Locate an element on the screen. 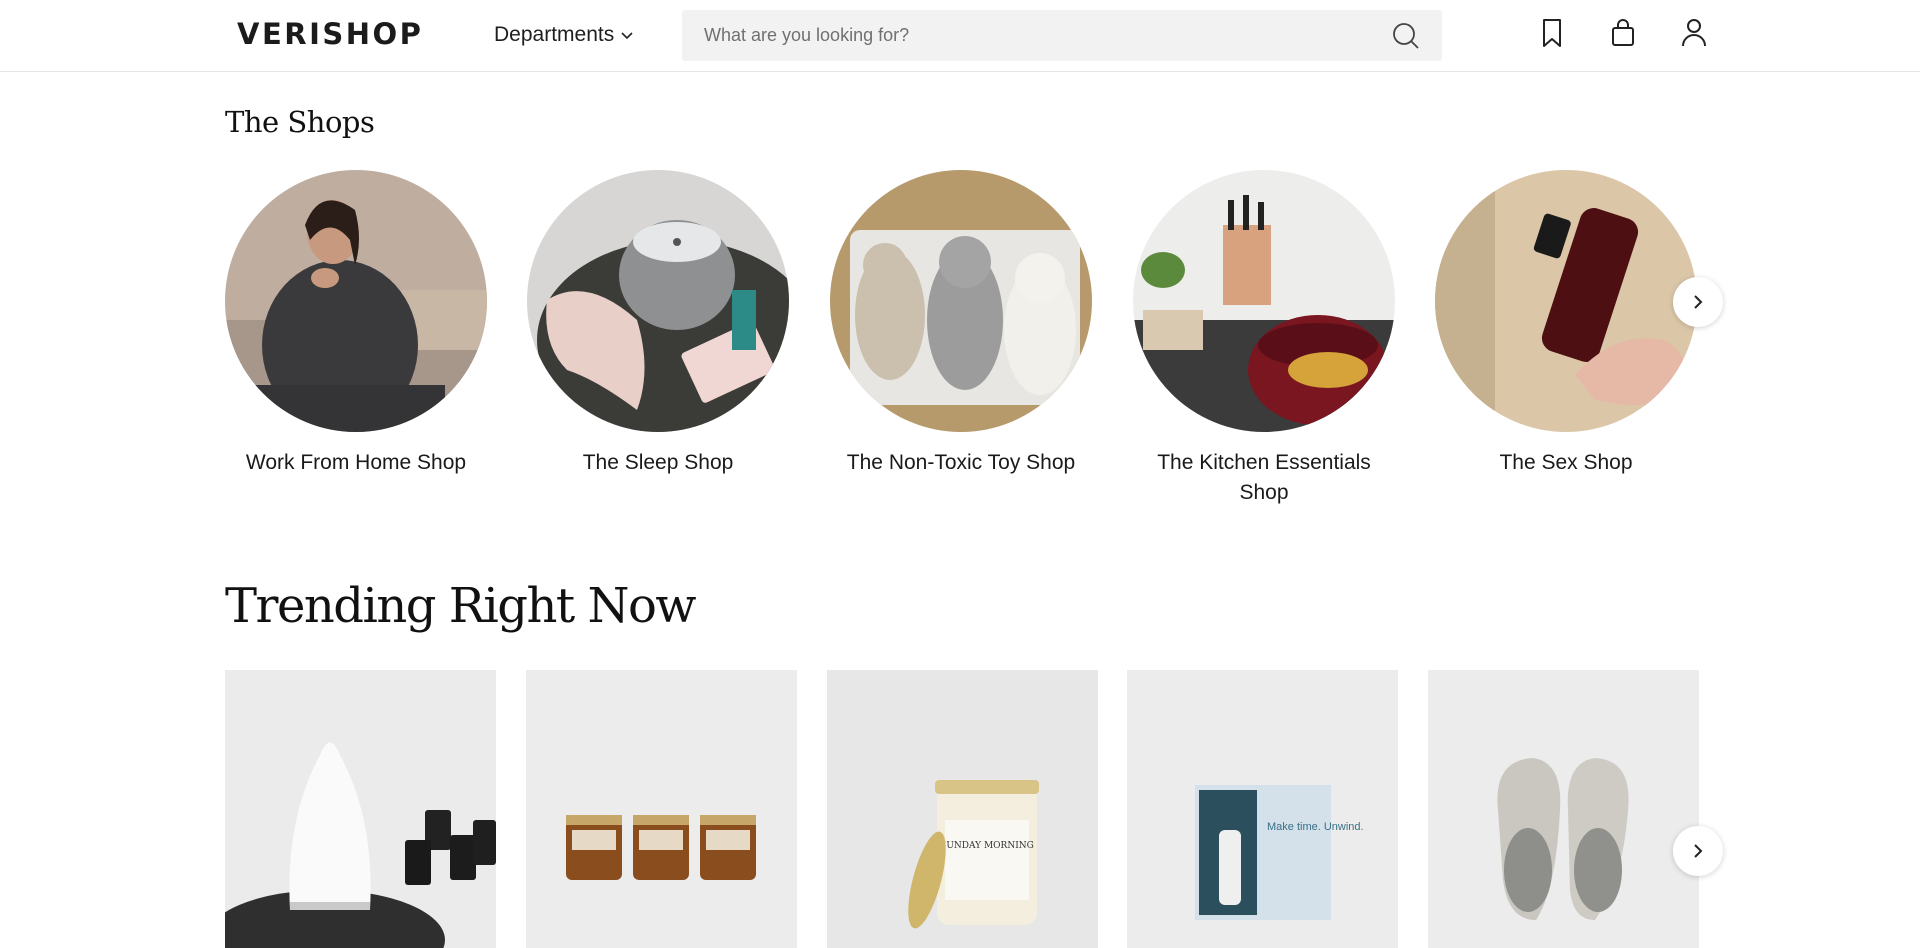 The height and width of the screenshot is (948, 1920). product-card-diffuser is located at coordinates (360, 809).